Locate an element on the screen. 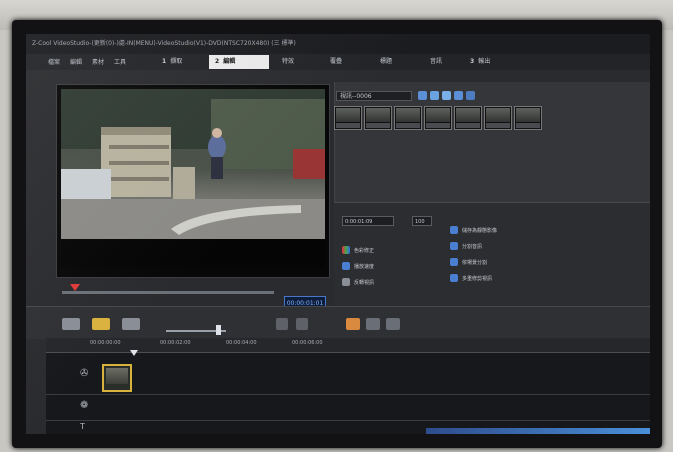 Image resolution: width=673 pixels, height=452 pixels. zoom-knob is located at coordinates (218, 330).